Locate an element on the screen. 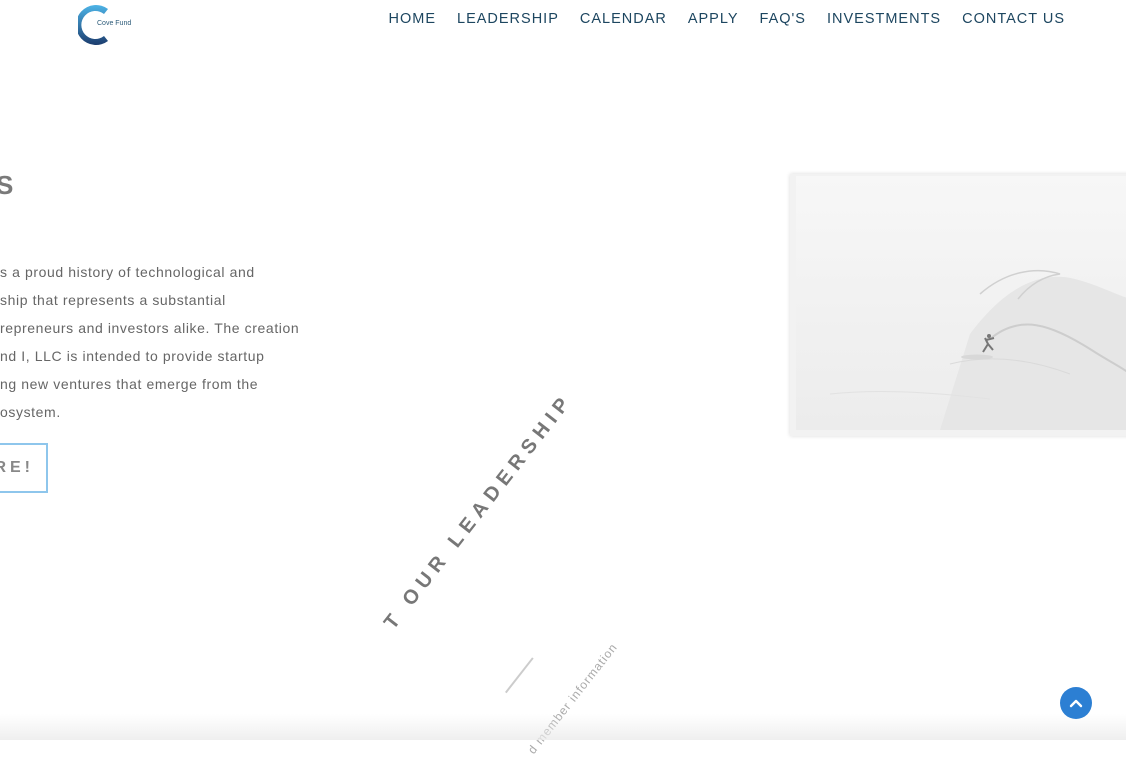  intro-line: nd I, LLC is intended to provide startup is located at coordinates (132, 356).